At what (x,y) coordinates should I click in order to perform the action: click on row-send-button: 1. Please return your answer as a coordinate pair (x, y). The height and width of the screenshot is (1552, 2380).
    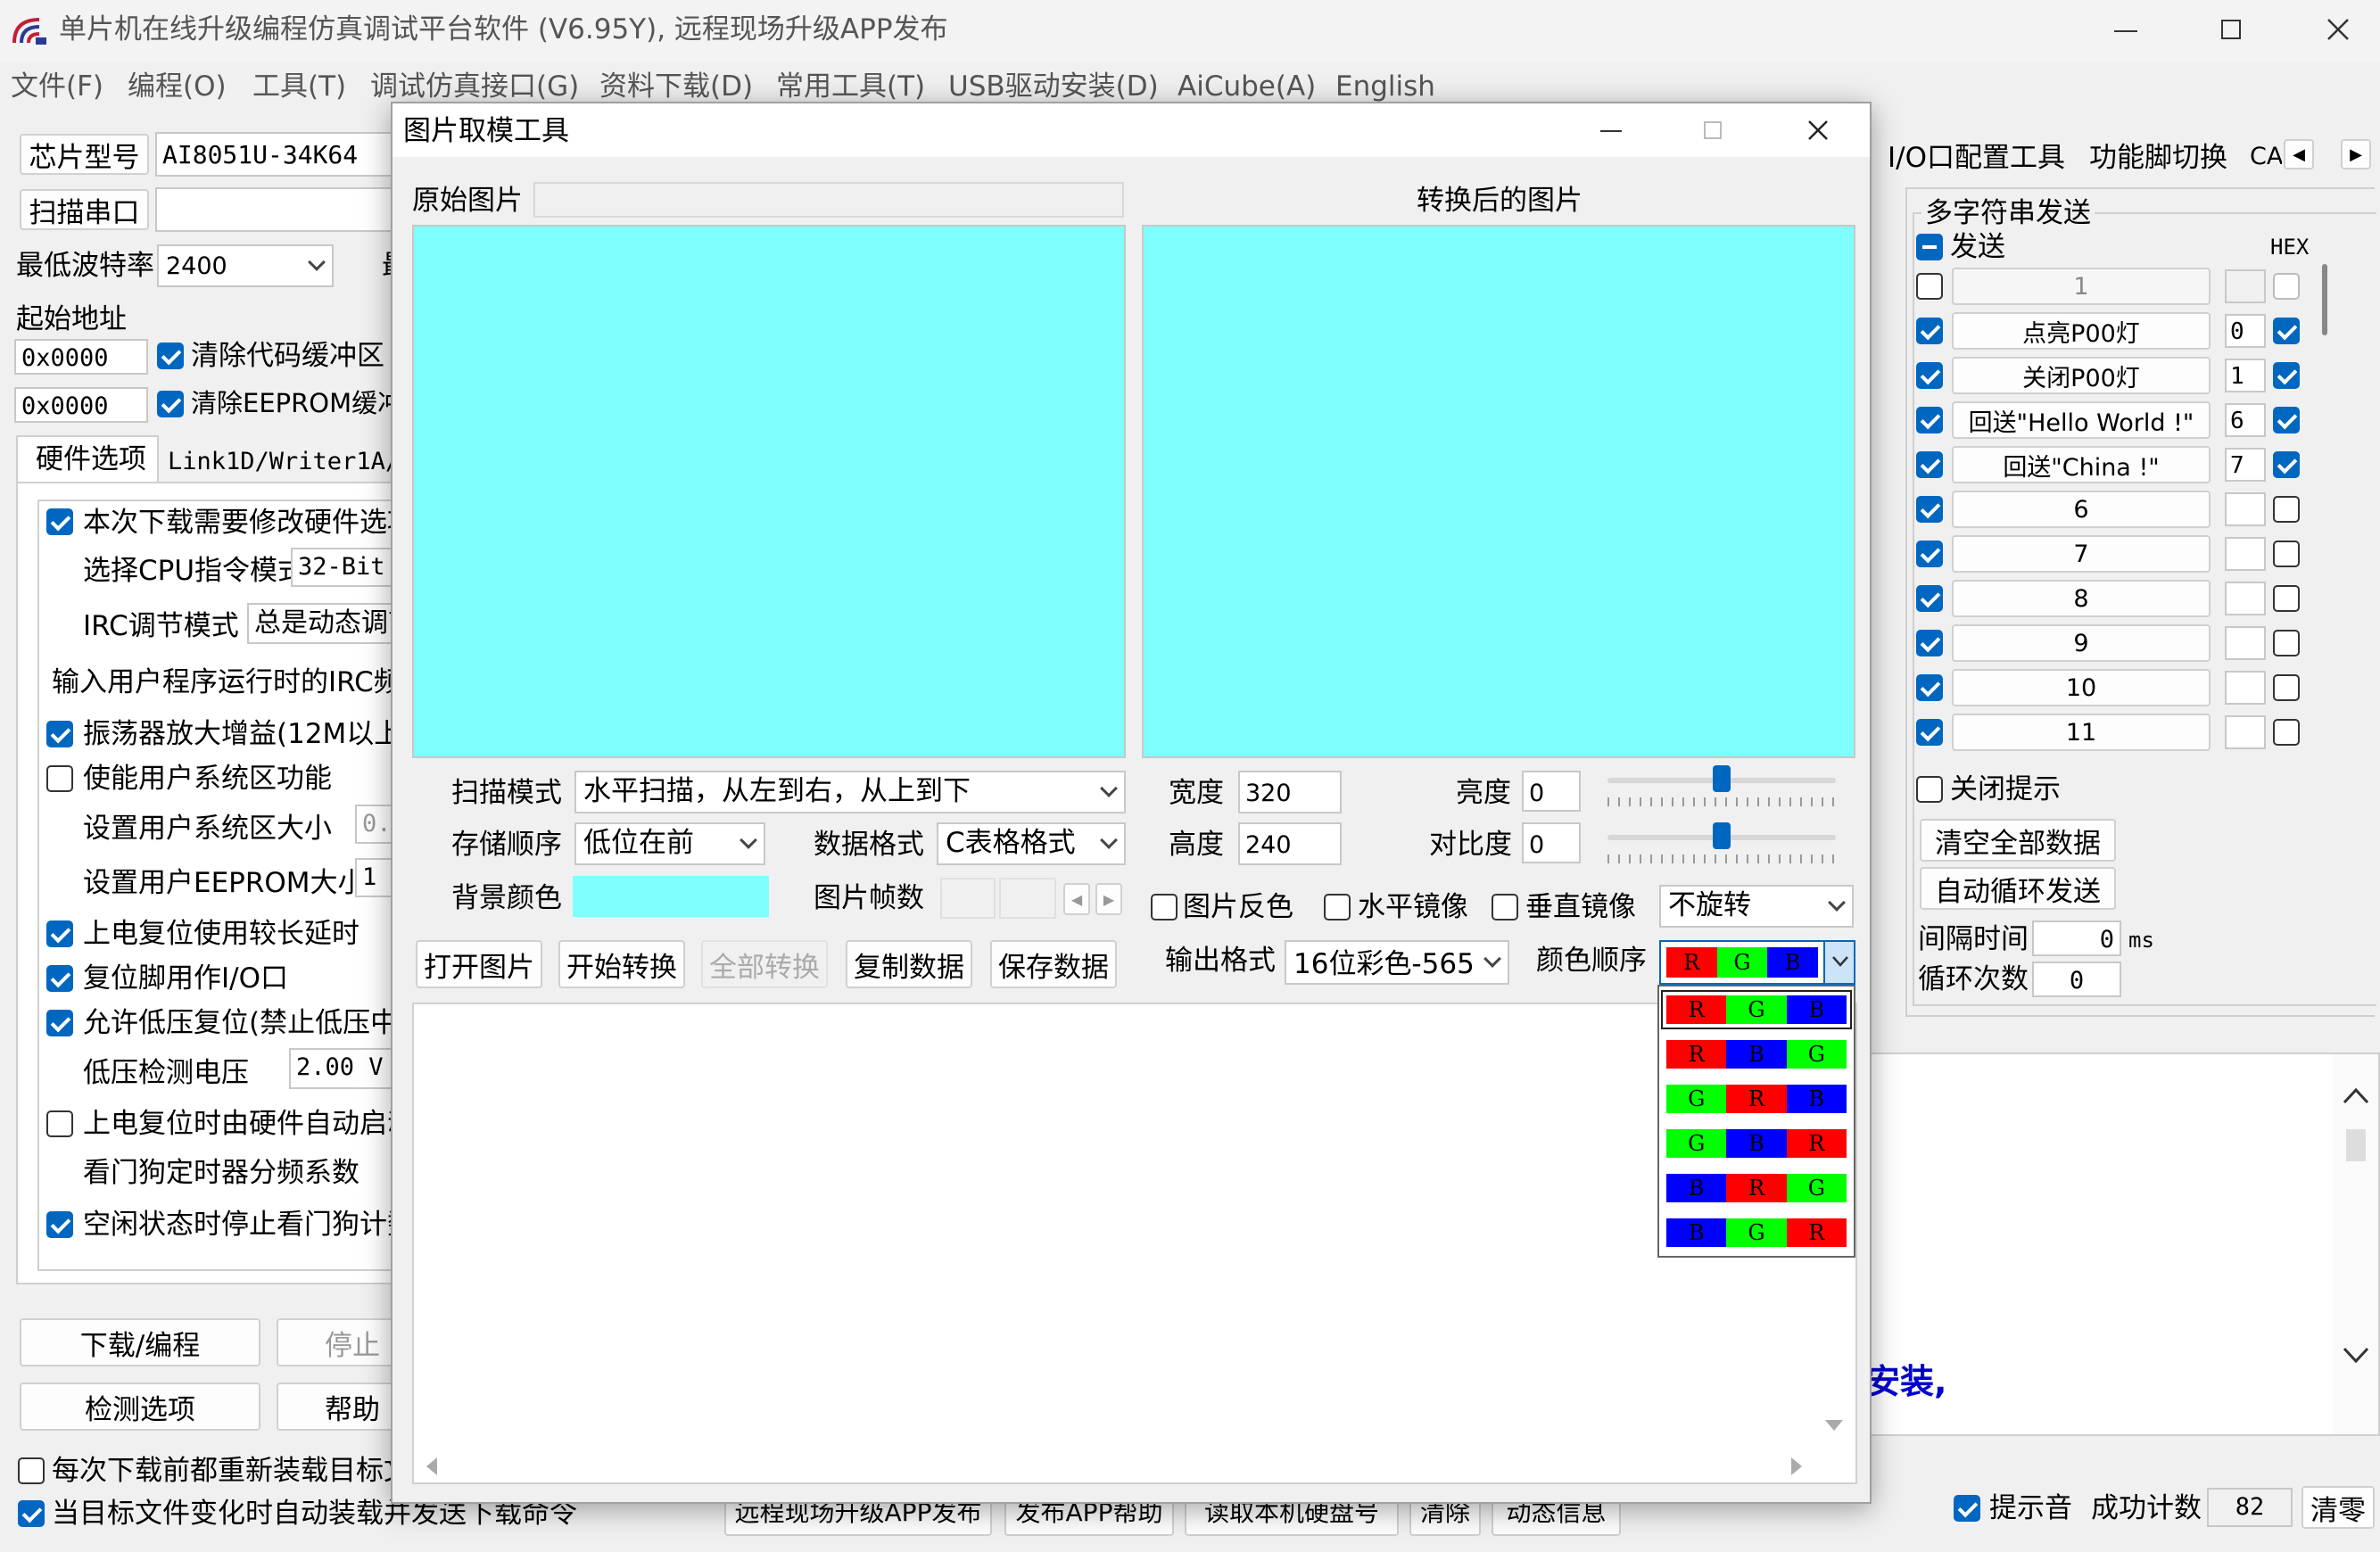
    Looking at the image, I should click on (2081, 286).